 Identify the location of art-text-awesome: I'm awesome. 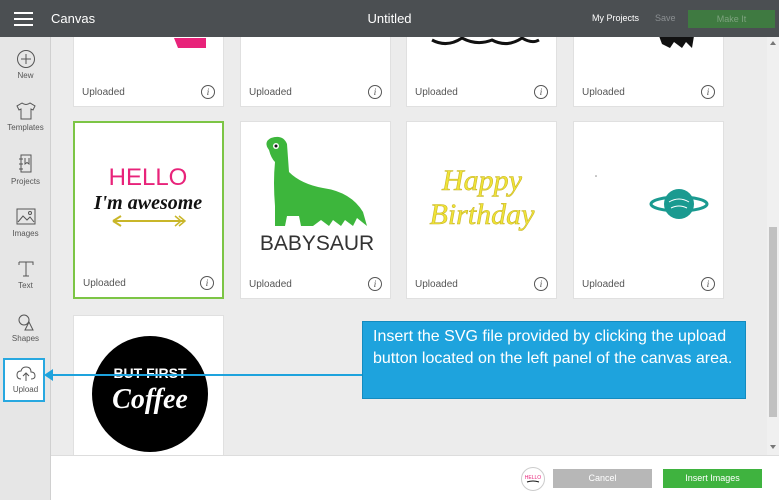
(147, 203).